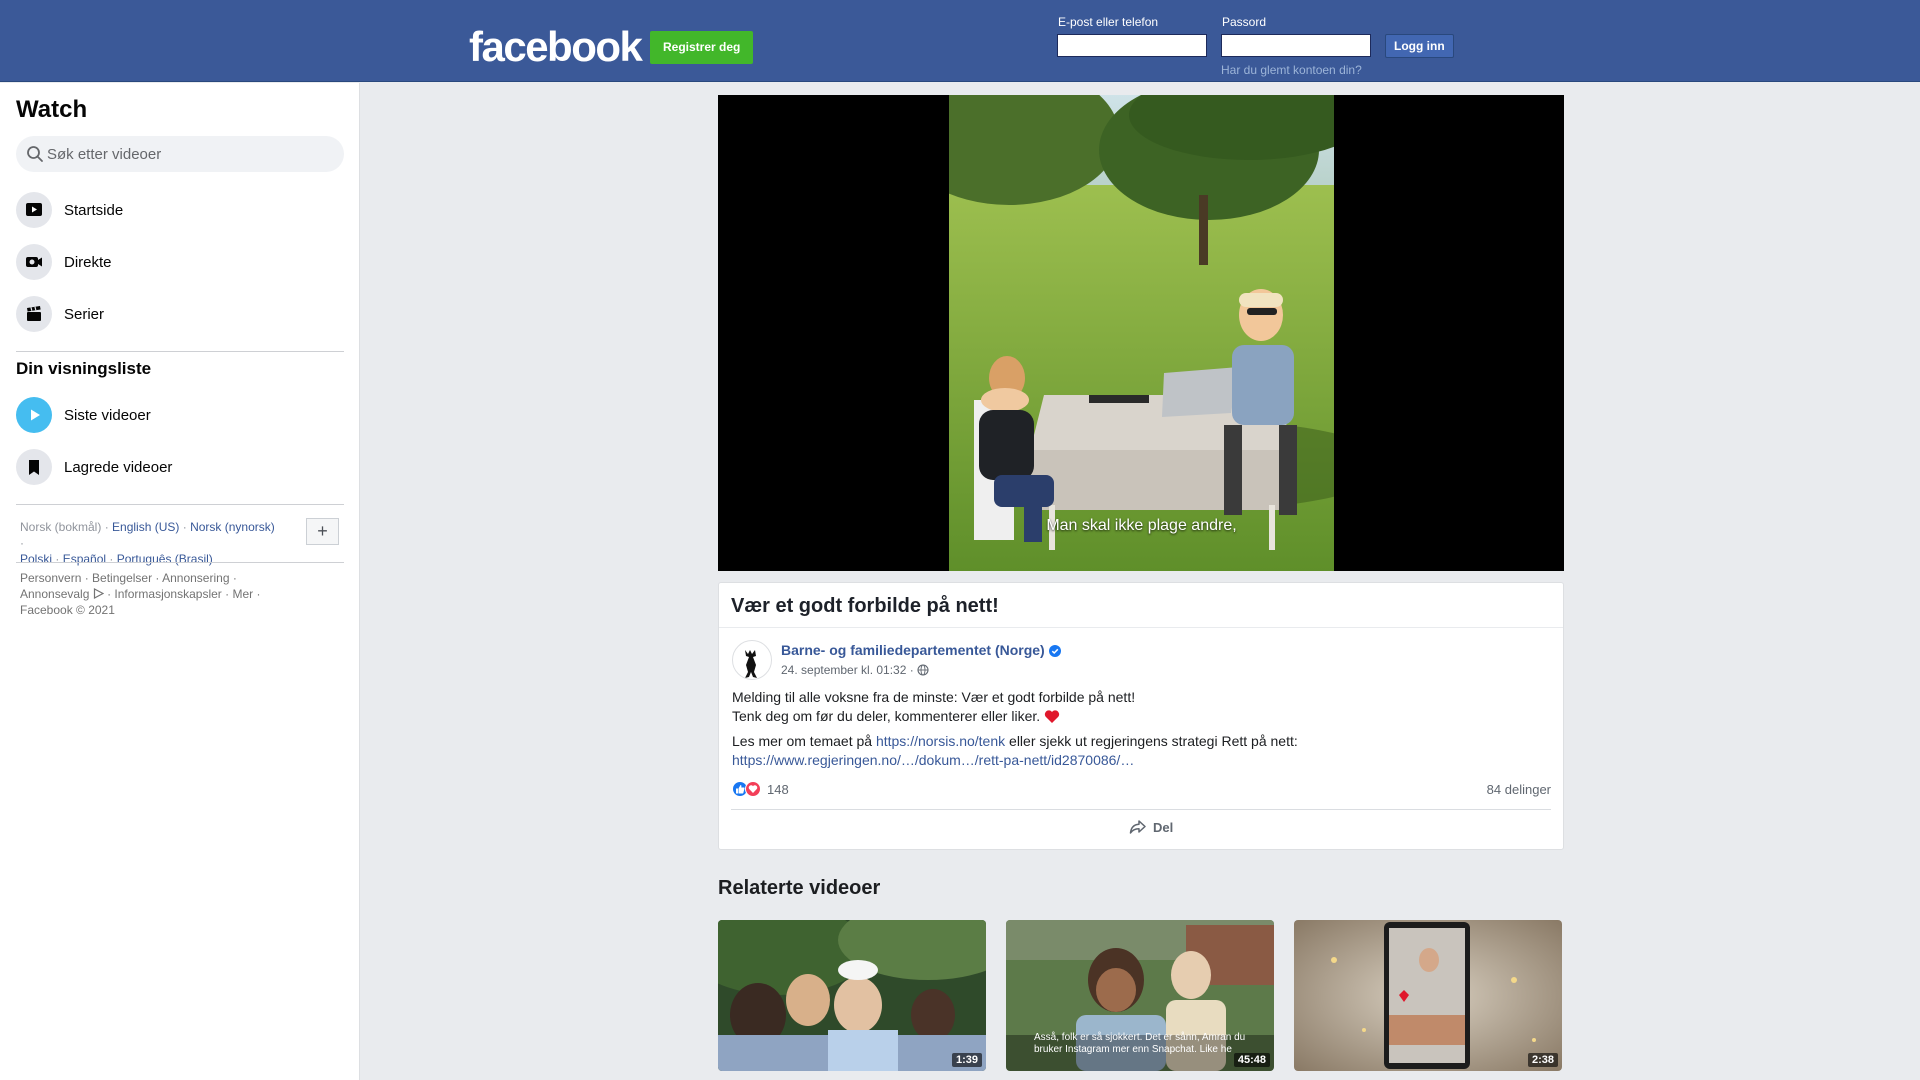 The height and width of the screenshot is (1080, 1920). I want to click on page-name-link: Barne- og familiedepartementet (Norge), so click(921, 650).